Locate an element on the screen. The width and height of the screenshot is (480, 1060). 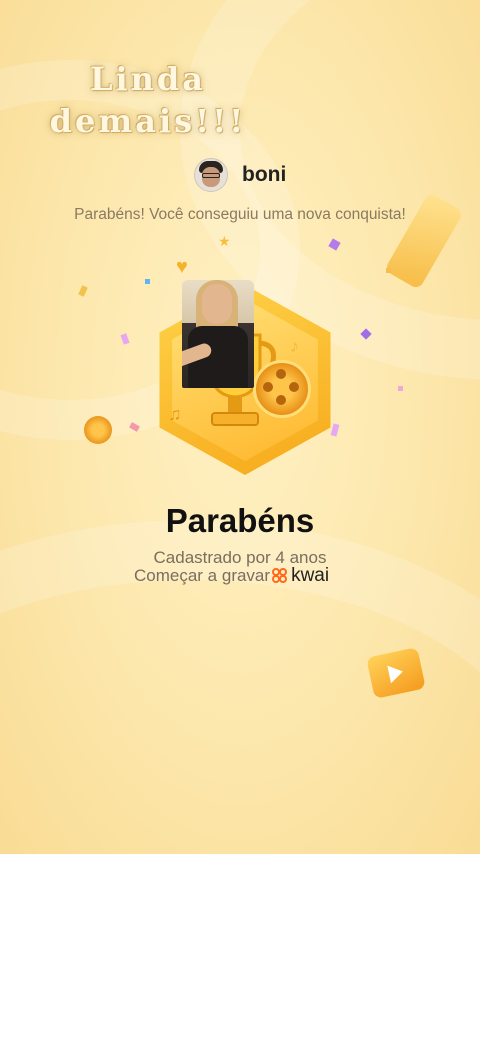
star-icon: ★ is located at coordinates (224, 241).